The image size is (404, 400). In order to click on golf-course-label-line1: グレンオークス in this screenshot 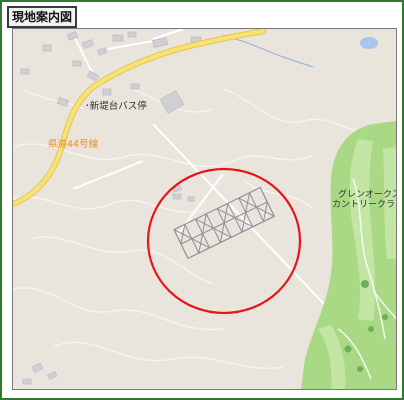, I will do `click(367, 194)`.